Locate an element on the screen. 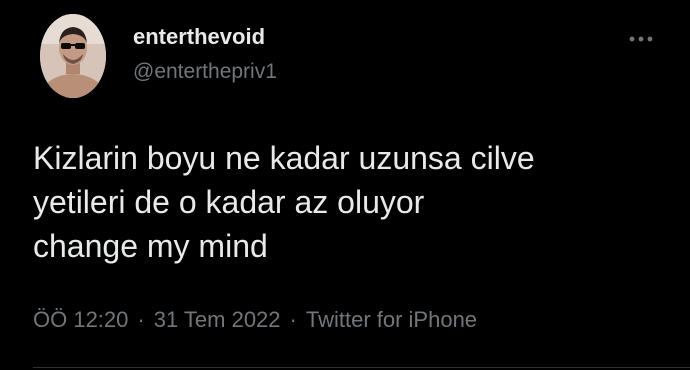 The width and height of the screenshot is (690, 370). tweet-text-line: change my mind is located at coordinates (150, 246).